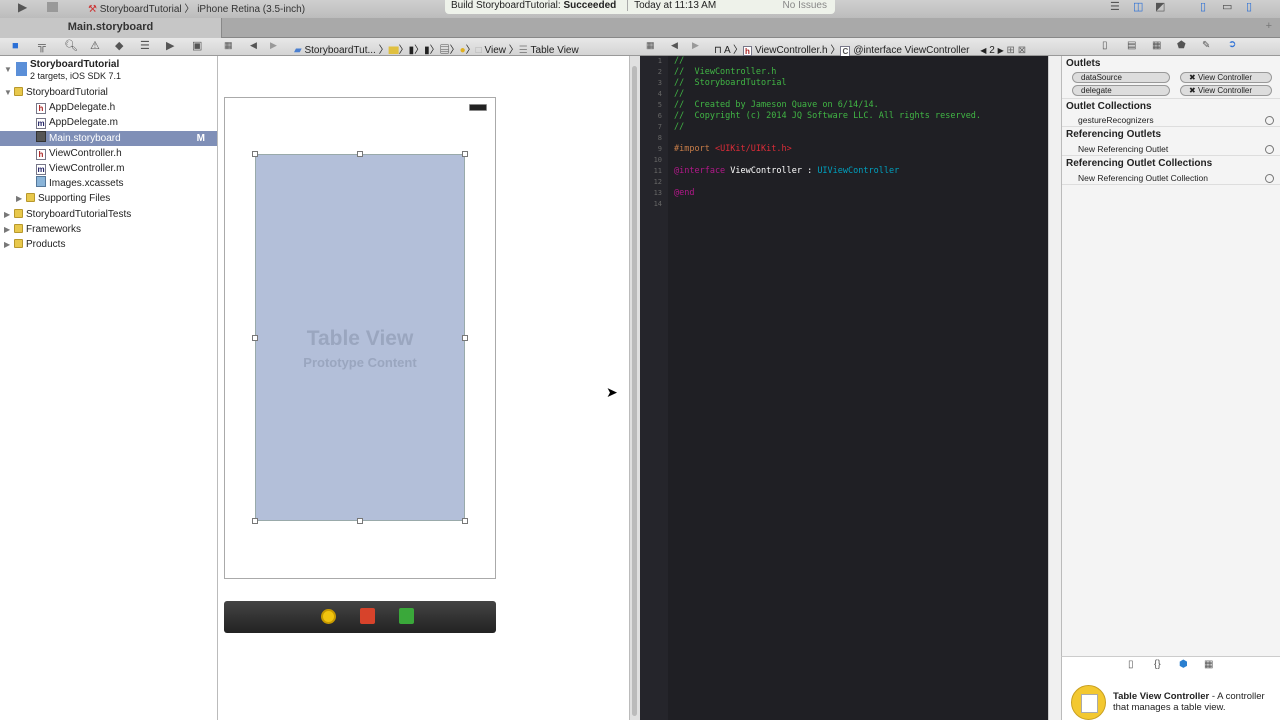 Image resolution: width=1280 pixels, height=720 pixels. What do you see at coordinates (108, 138) in the screenshot?
I see `navigator-item: Main.storyboard M` at bounding box center [108, 138].